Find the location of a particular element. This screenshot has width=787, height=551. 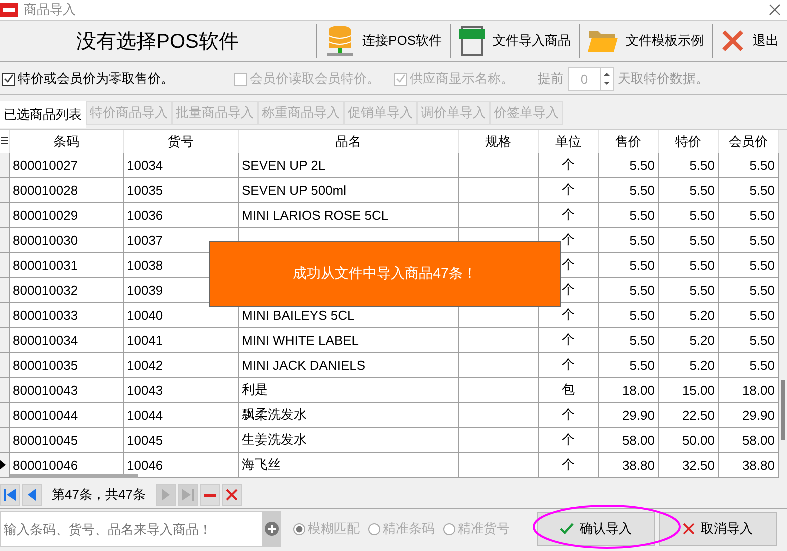

days-suffix-label: 天取特价数据。 is located at coordinates (663, 79).